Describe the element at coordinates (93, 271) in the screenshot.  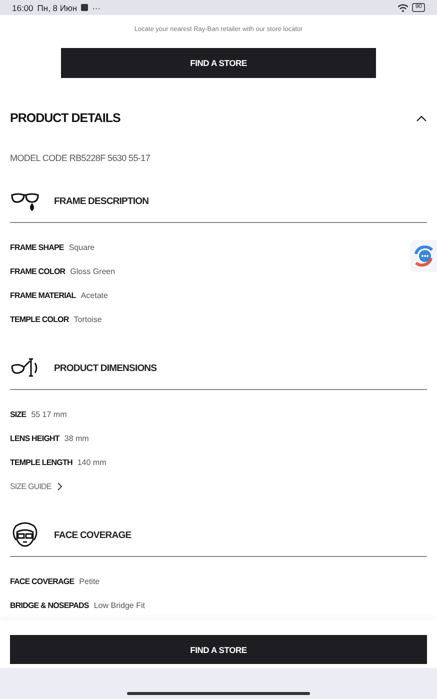
I see `spec-value: Gloss Green` at that location.